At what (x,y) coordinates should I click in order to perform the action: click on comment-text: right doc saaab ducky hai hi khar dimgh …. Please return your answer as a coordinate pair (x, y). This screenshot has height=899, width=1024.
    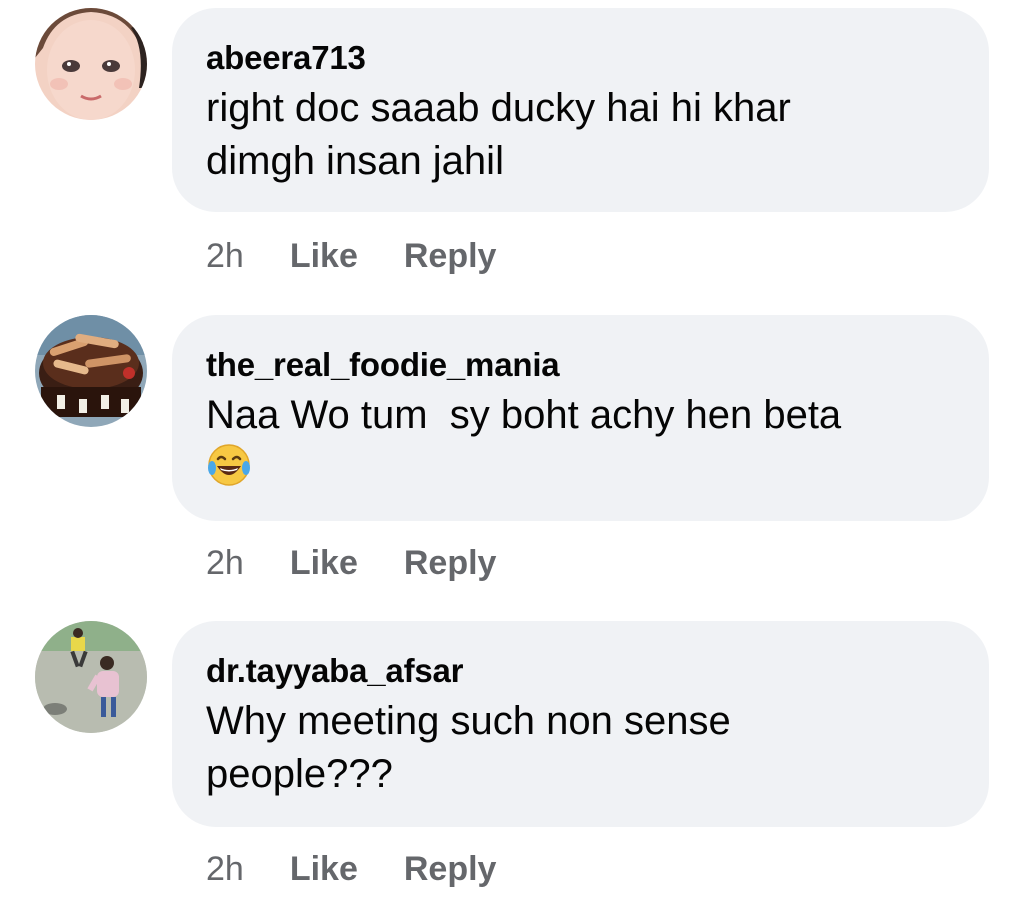
    Looking at the image, I should click on (498, 134).